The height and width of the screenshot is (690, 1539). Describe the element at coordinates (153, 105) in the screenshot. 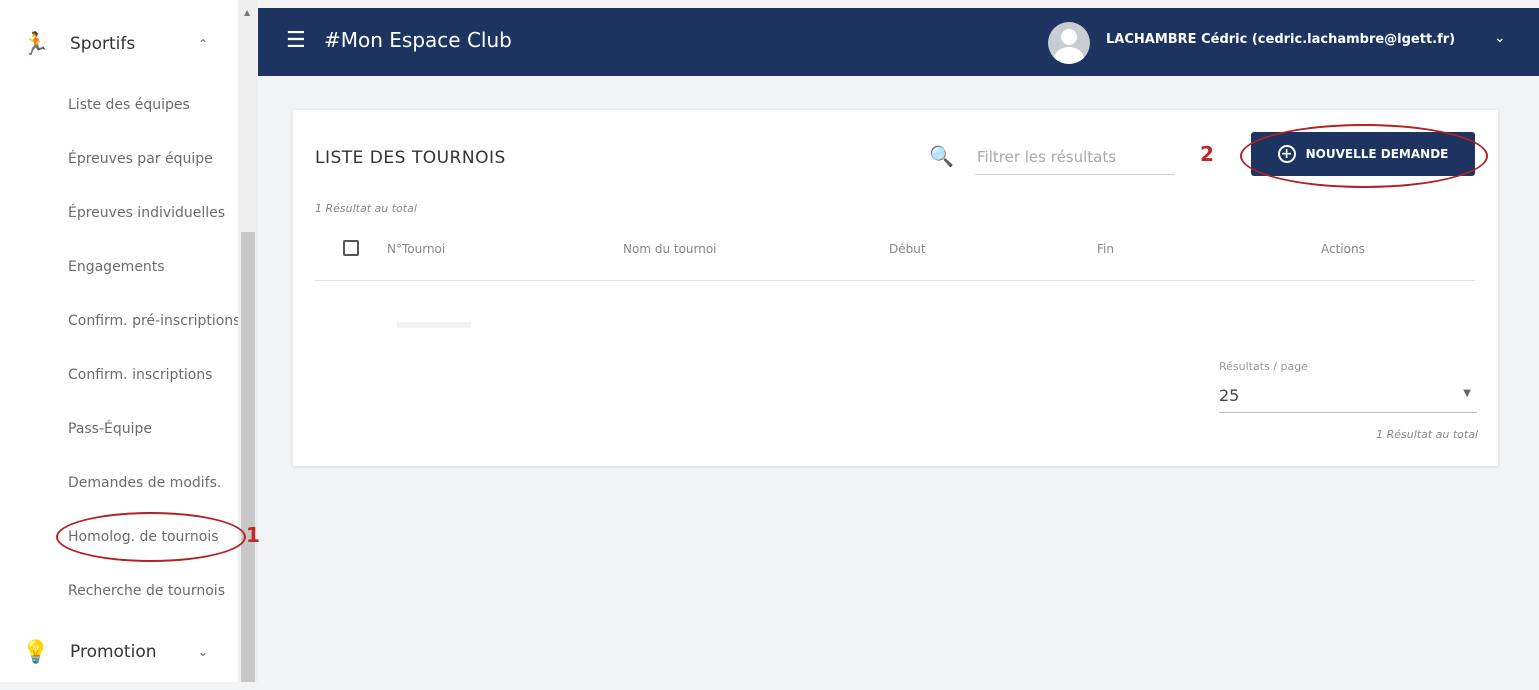

I see `sidebar-item-liste-equipes: Liste des équipes` at that location.